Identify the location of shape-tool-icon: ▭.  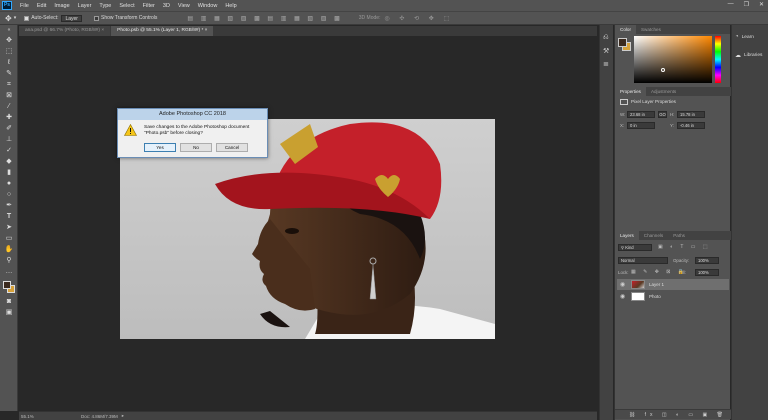
(9, 238).